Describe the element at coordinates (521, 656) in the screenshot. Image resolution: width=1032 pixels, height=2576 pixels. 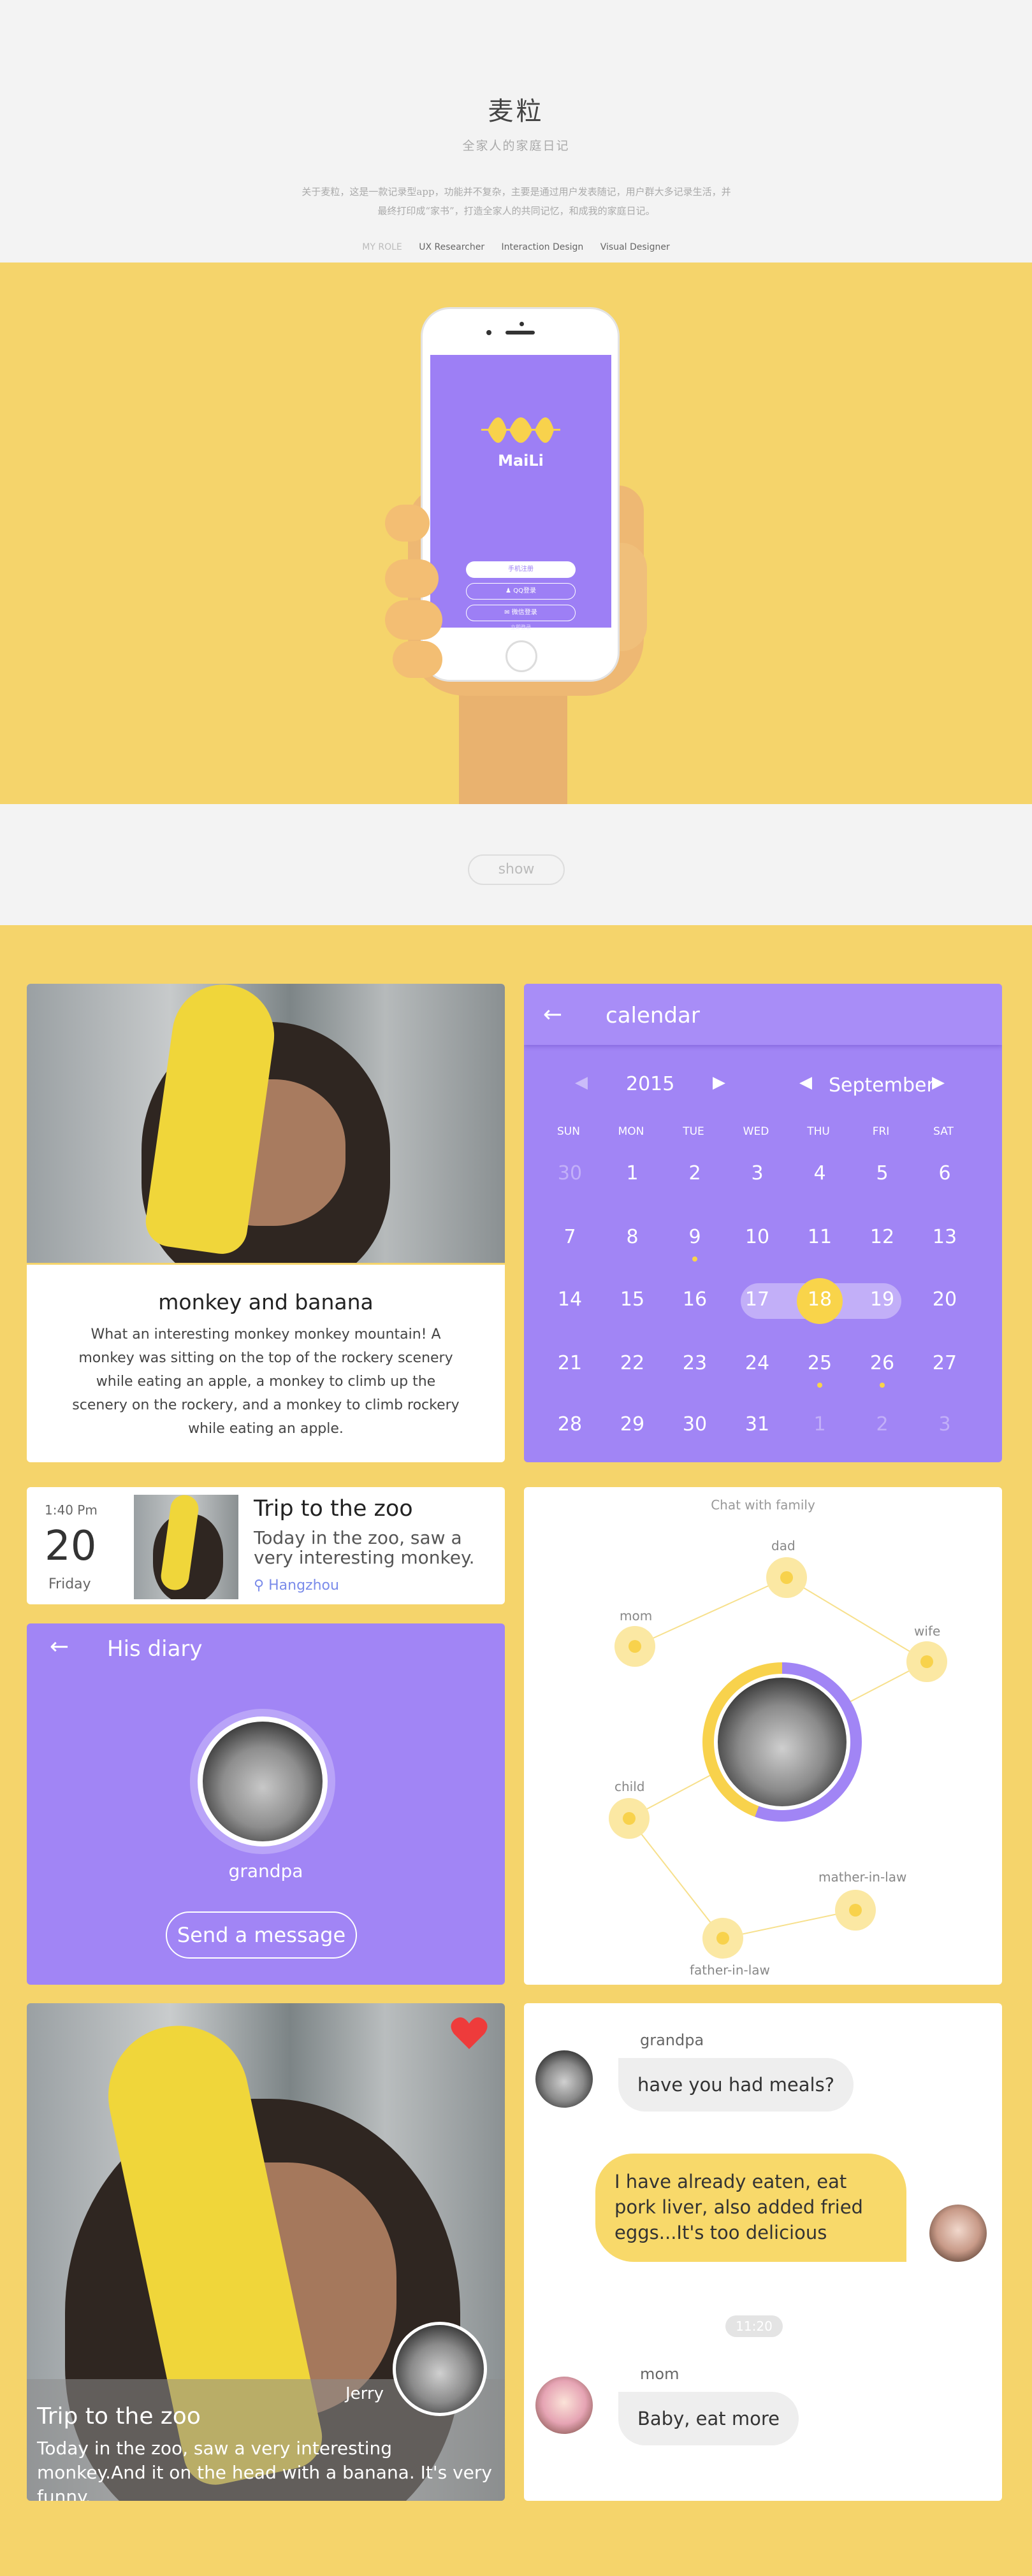
I see `home-button` at that location.